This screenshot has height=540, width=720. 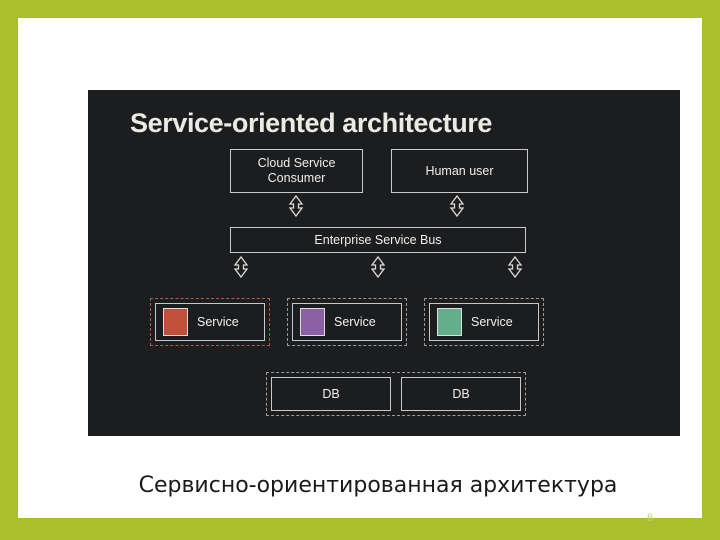 What do you see at coordinates (218, 322) in the screenshot?
I see `service-1-label: Service` at bounding box center [218, 322].